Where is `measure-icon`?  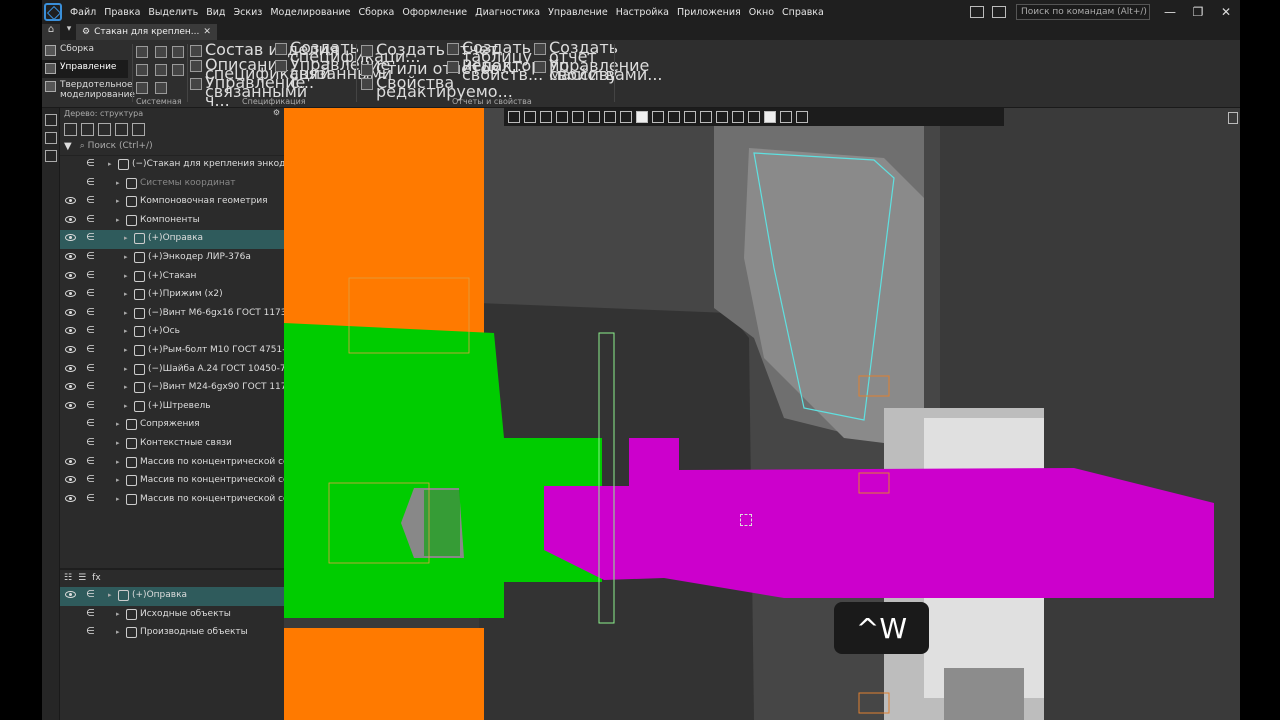 measure-icon is located at coordinates (754, 117).